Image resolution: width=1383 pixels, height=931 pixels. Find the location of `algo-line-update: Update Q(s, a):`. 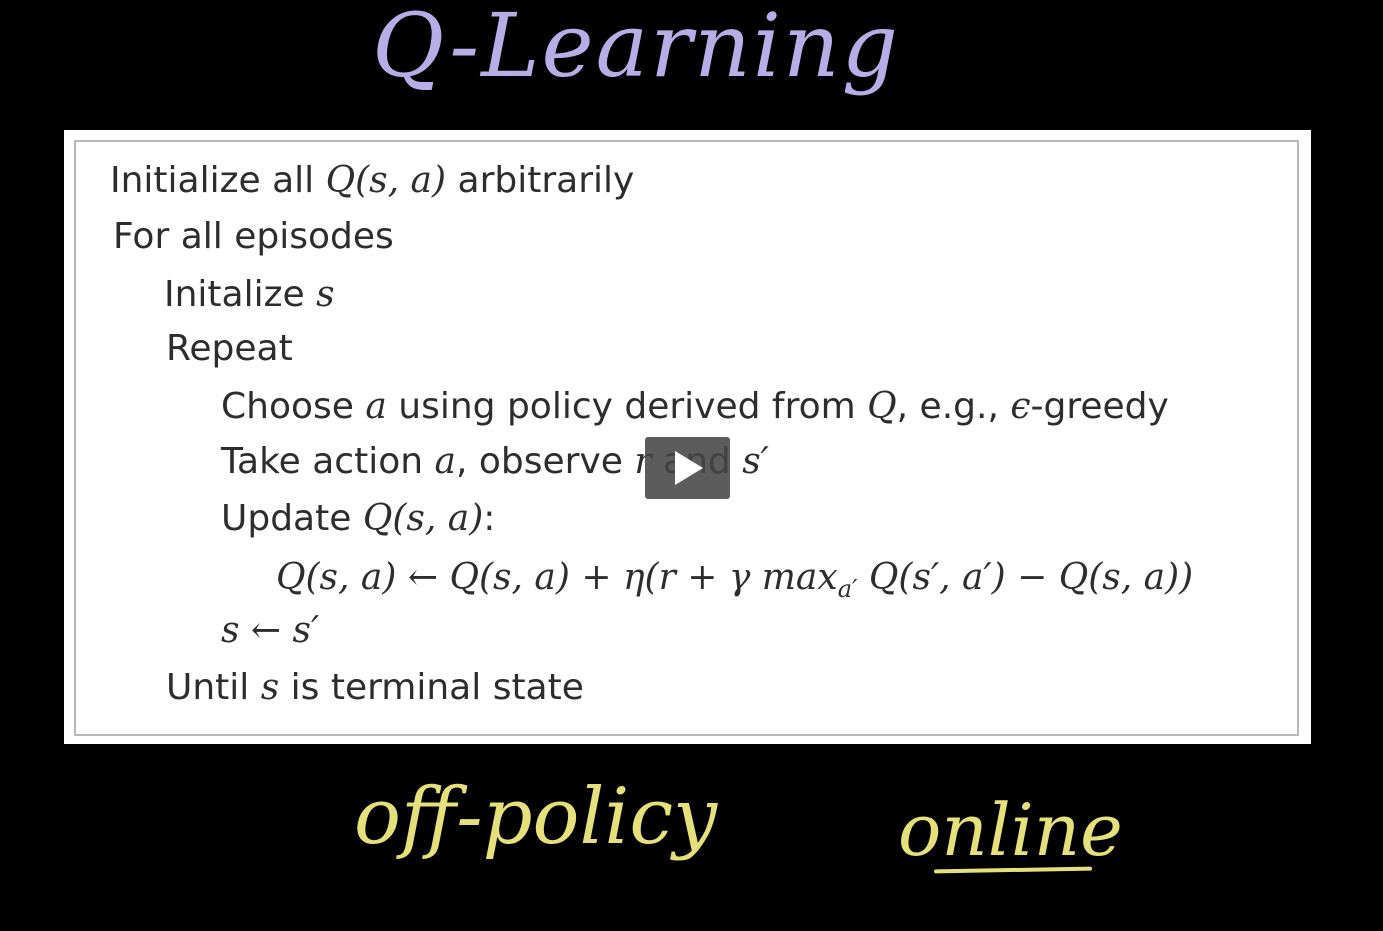

algo-line-update: Update Q(s, a): is located at coordinates (358, 518).